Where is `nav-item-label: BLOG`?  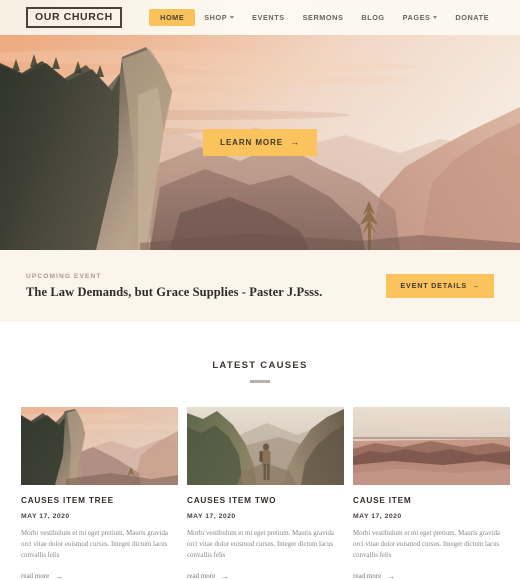 nav-item-label: BLOG is located at coordinates (373, 17).